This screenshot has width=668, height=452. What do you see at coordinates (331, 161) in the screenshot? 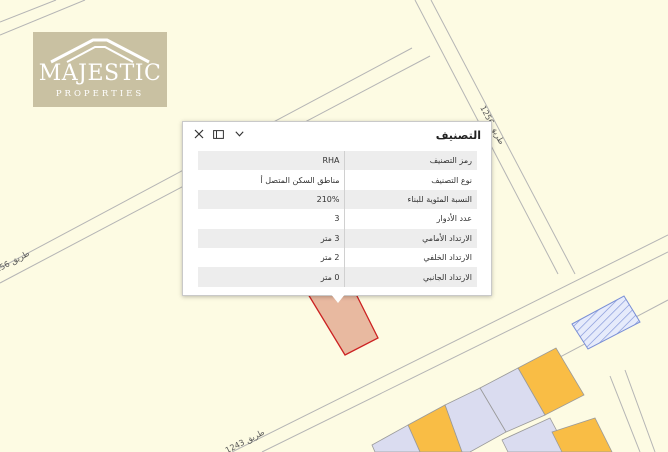
I see `attr-value: RHA` at bounding box center [331, 161].